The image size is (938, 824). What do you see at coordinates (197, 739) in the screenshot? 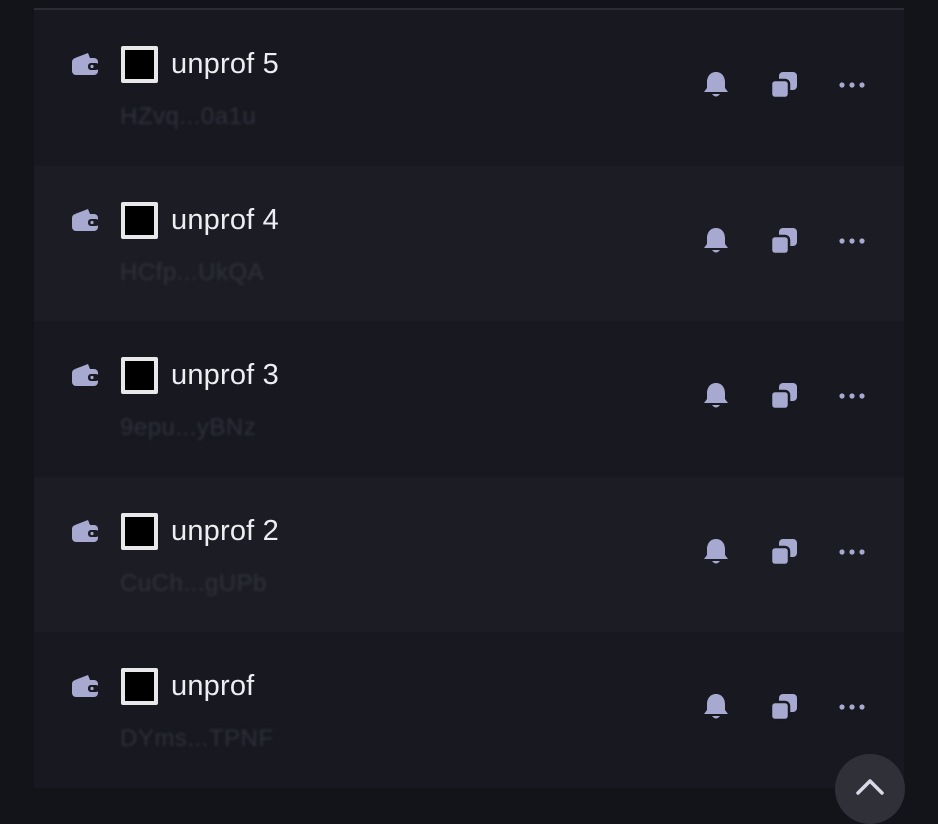
I see `wallet-address: DYms...TPNF` at bounding box center [197, 739].